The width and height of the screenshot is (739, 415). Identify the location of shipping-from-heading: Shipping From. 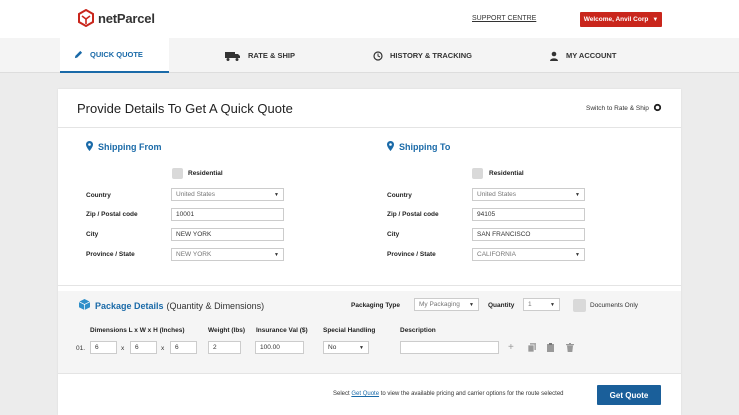
(124, 147).